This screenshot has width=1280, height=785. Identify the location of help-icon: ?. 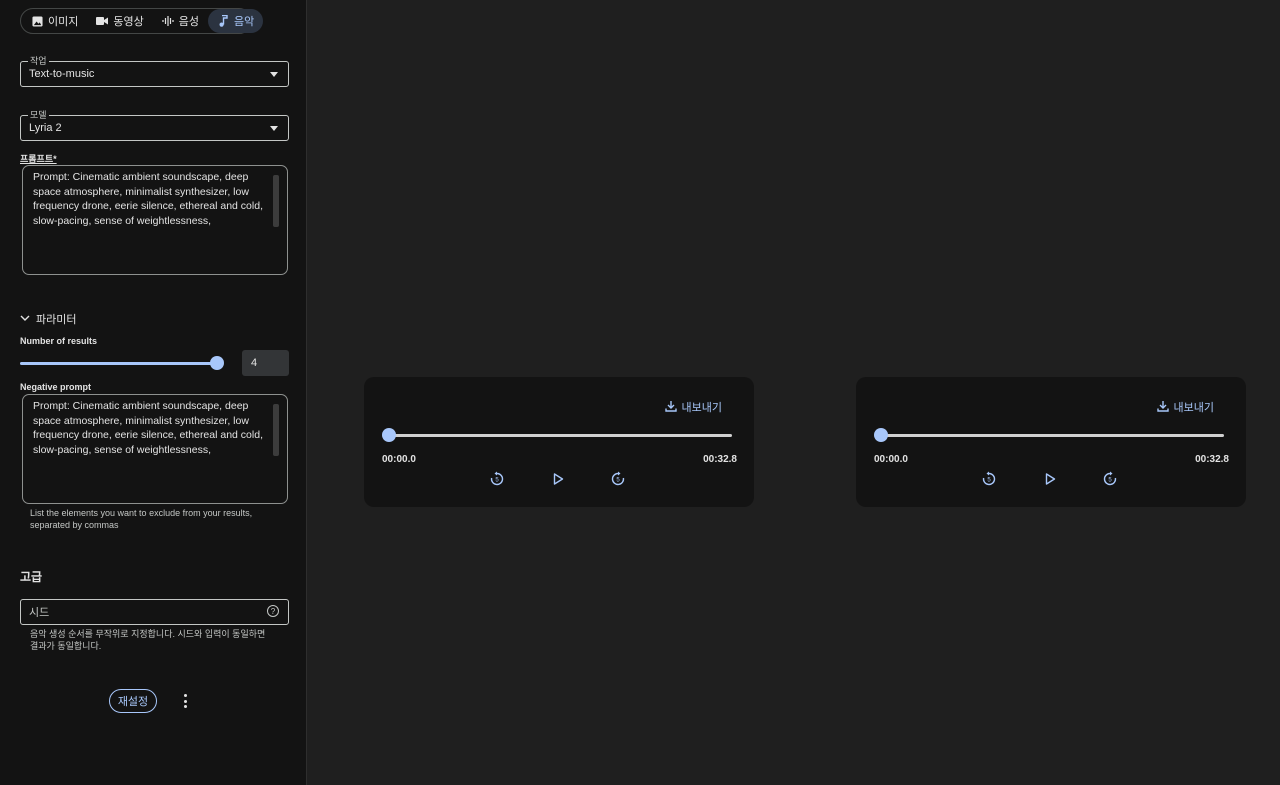
(273, 611).